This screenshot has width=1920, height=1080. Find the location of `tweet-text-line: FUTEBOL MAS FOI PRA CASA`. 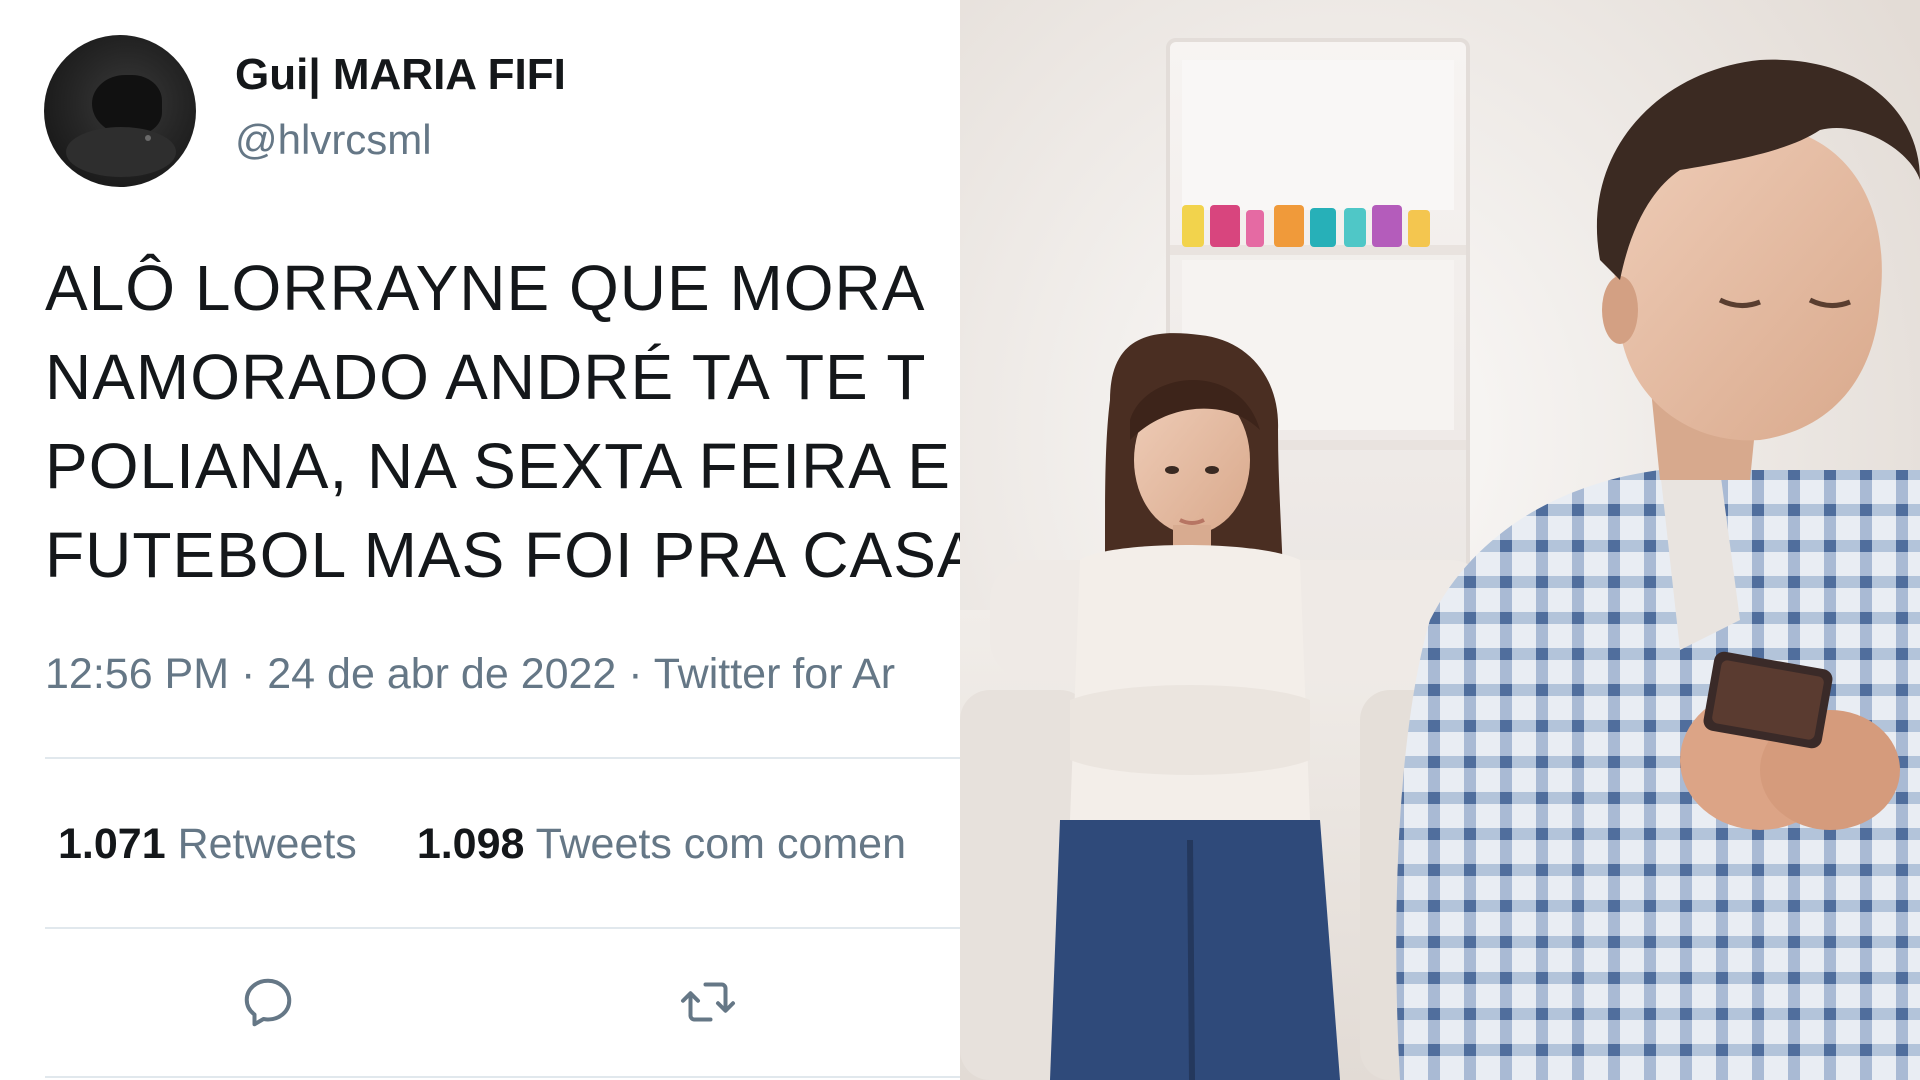

tweet-text-line: FUTEBOL MAS FOI PRA CASA is located at coordinates (502, 555).